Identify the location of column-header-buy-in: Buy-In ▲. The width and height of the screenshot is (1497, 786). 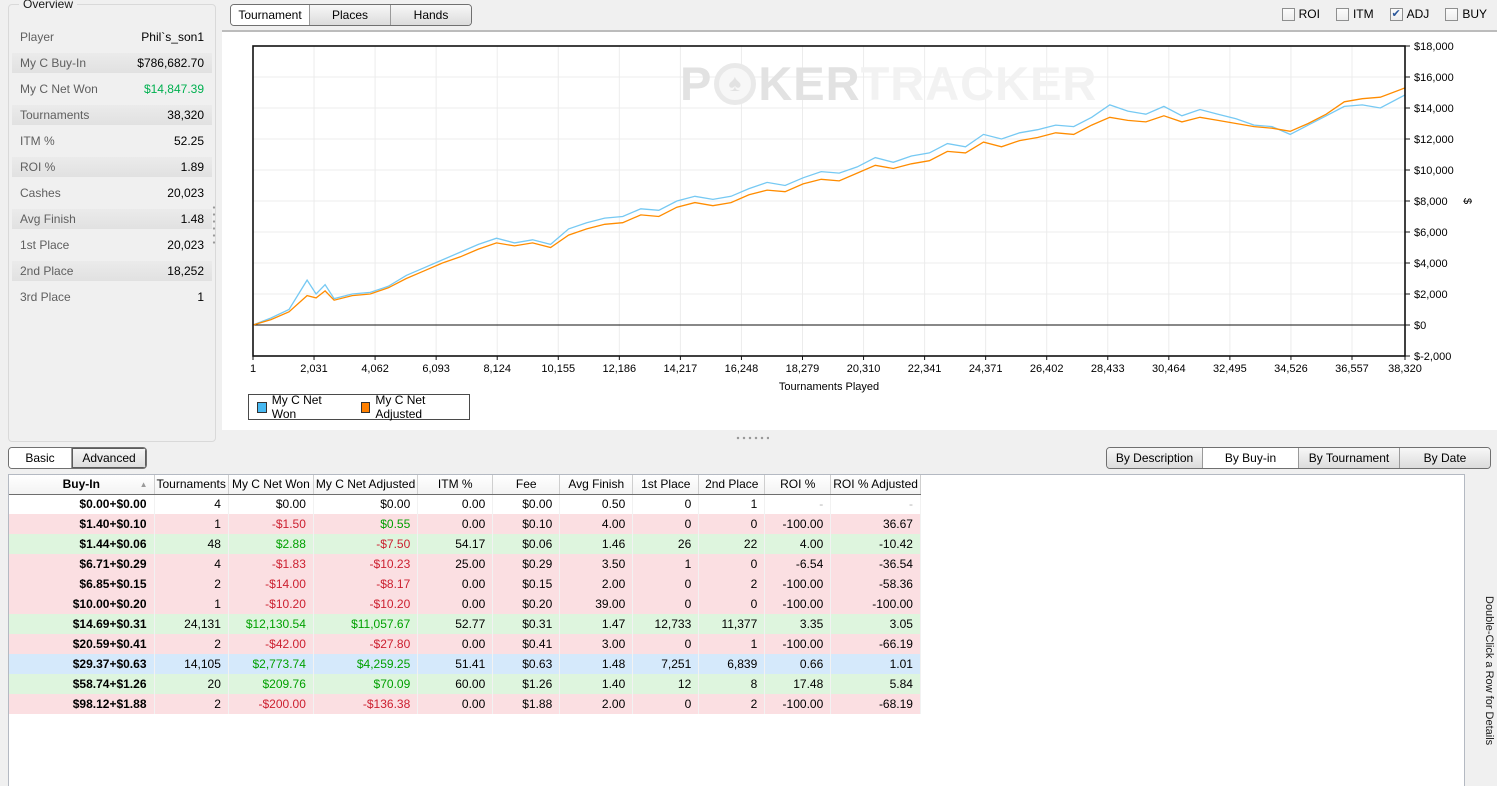
(82, 485).